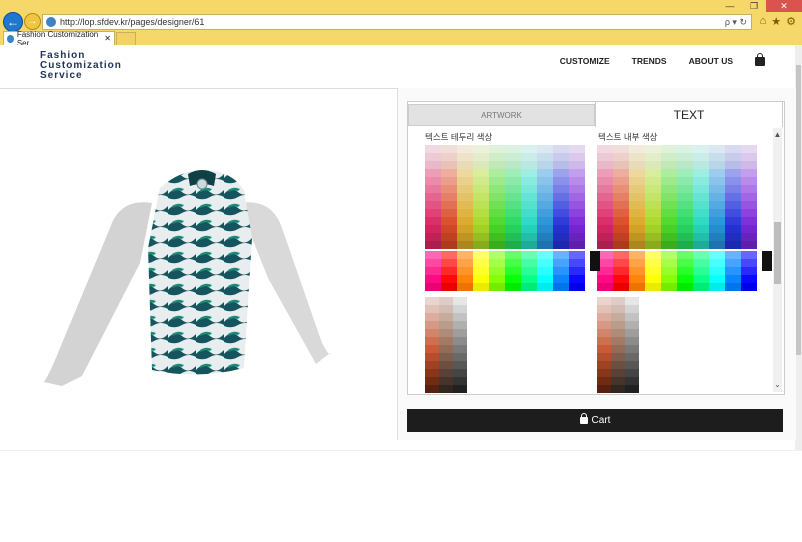  What do you see at coordinates (51, 22) in the screenshot?
I see `site-favicon-icon` at bounding box center [51, 22].